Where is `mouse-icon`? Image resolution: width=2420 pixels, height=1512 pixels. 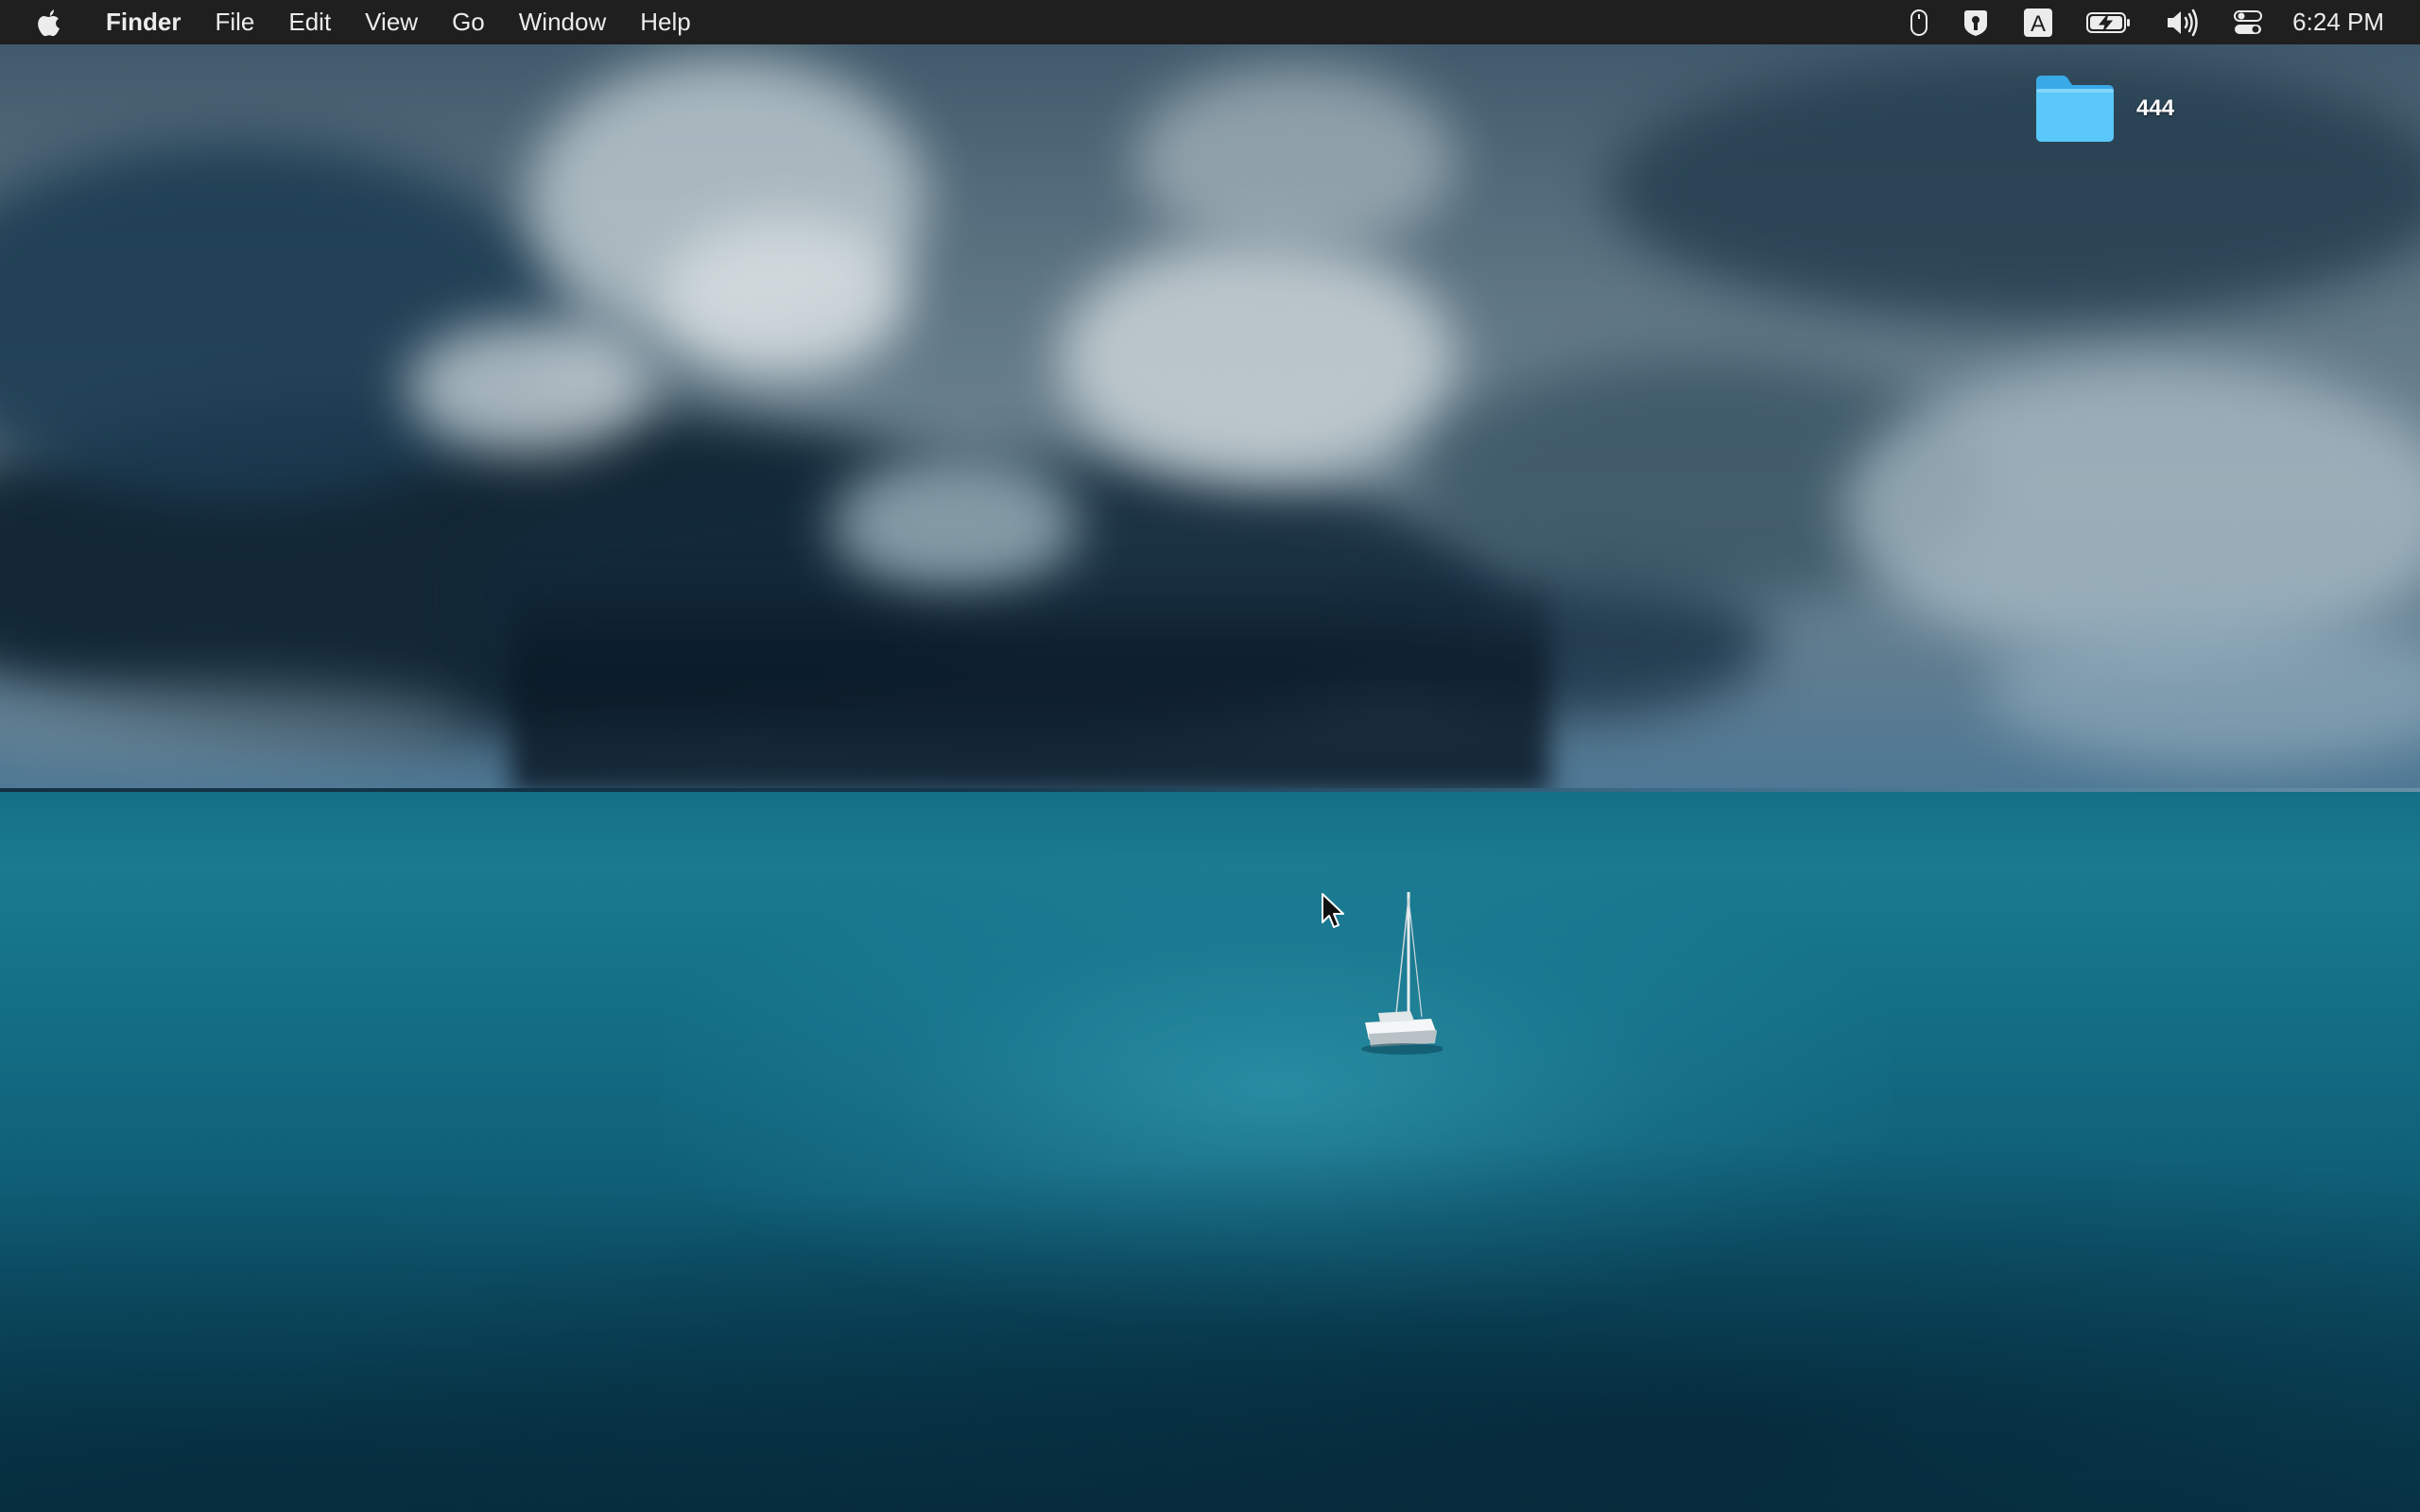
mouse-icon is located at coordinates (1919, 22).